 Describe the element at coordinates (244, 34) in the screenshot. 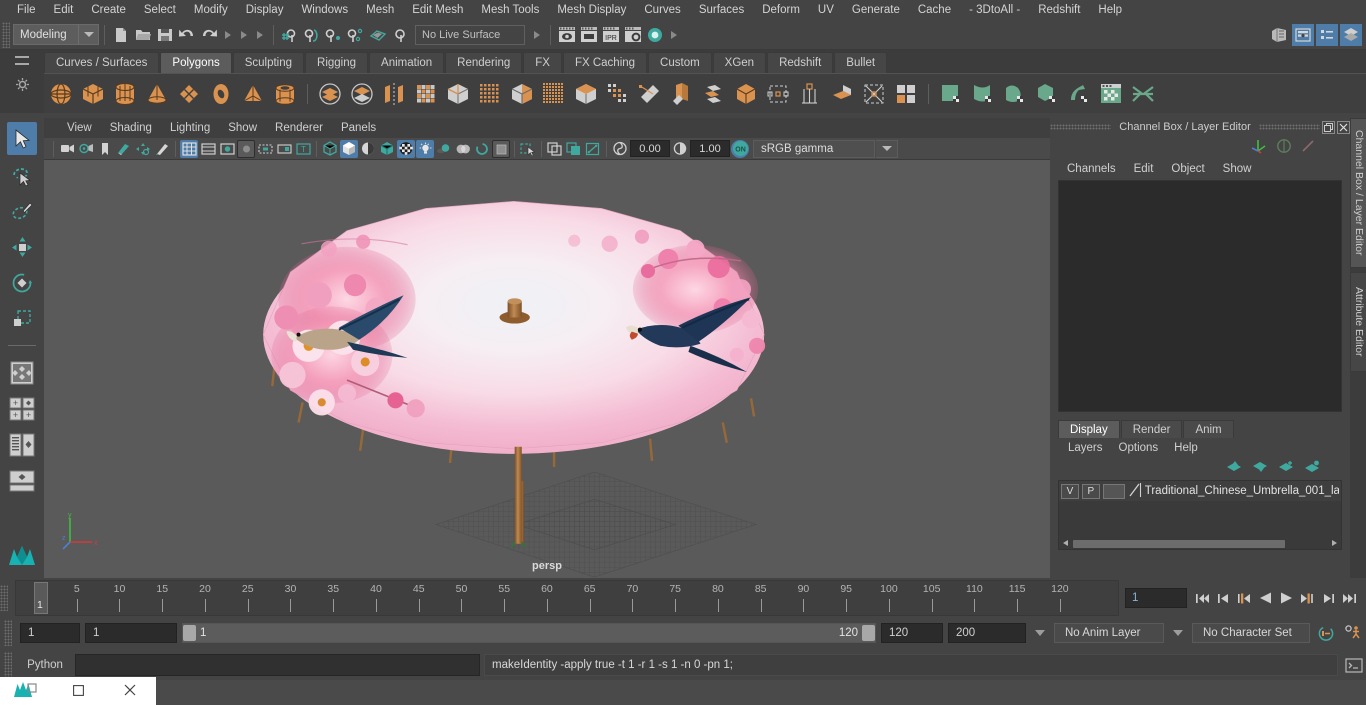

I see `selection-mask-arrow-2-icon` at that location.